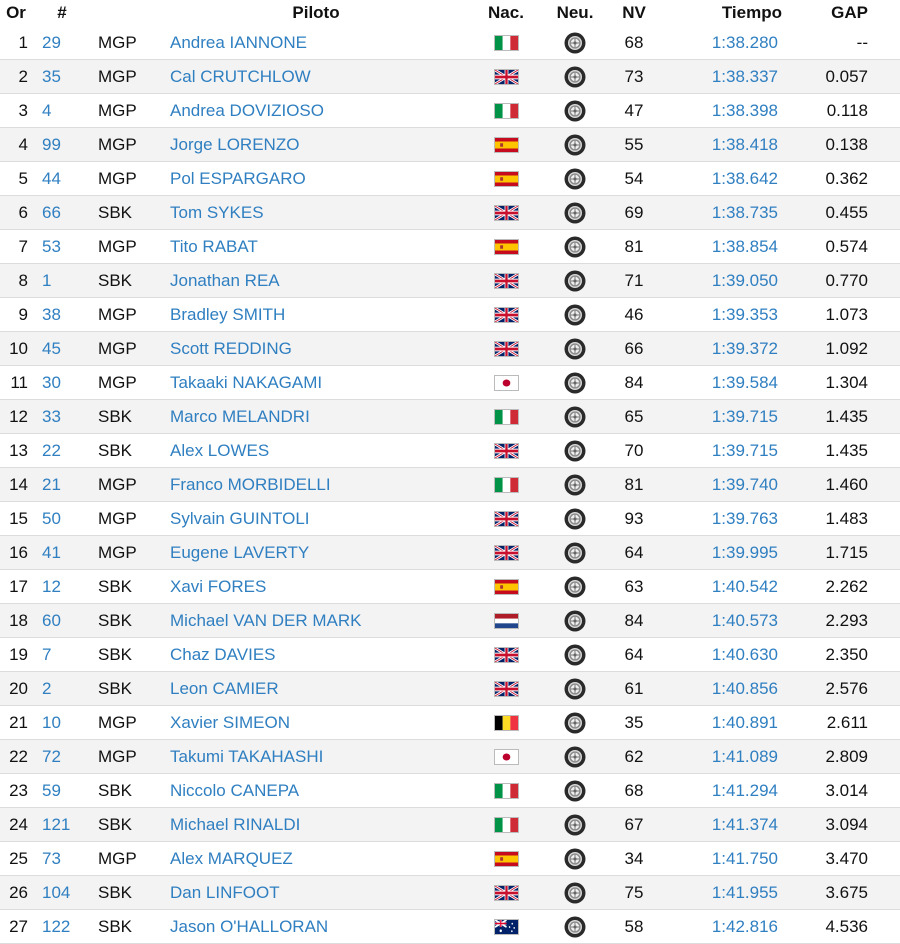 Image resolution: width=900 pixels, height=944 pixels. What do you see at coordinates (240, 518) in the screenshot?
I see `rider-name-link: Sylvain GUINTOLI` at bounding box center [240, 518].